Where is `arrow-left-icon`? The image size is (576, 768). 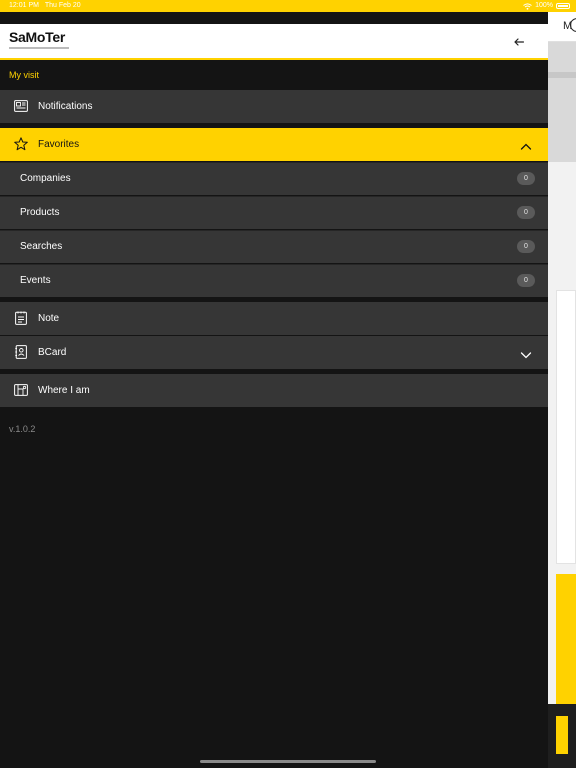
arrow-left-icon is located at coordinates (519, 42).